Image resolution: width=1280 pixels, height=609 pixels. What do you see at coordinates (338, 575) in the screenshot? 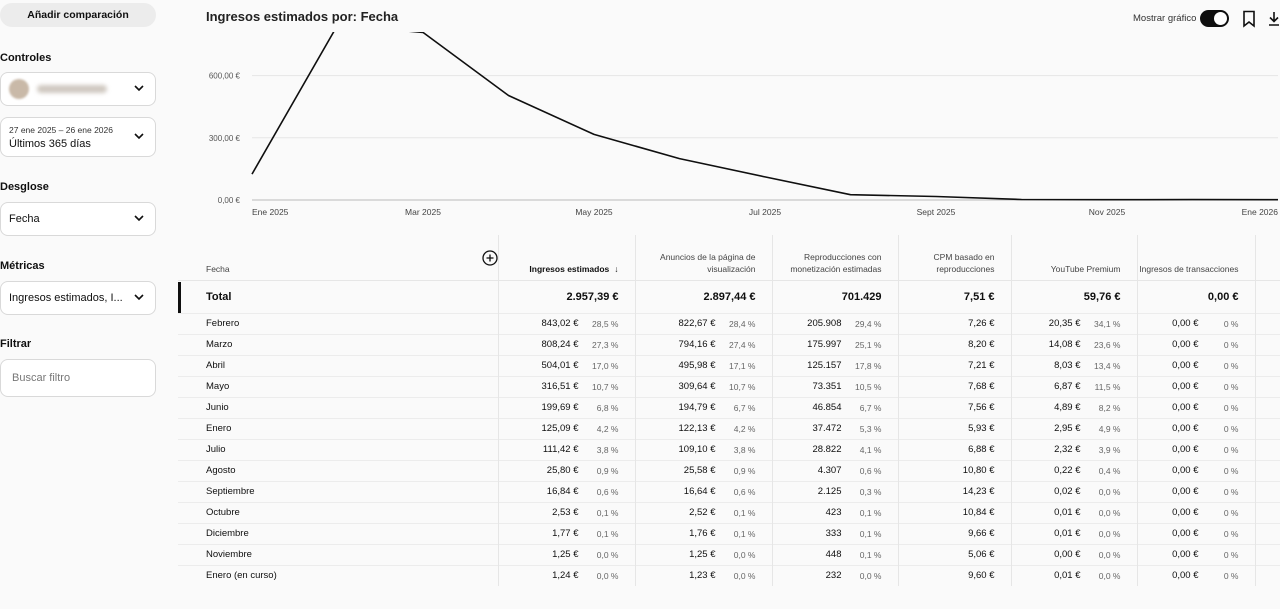
I see `row-date: Enero (en curso)` at bounding box center [338, 575].